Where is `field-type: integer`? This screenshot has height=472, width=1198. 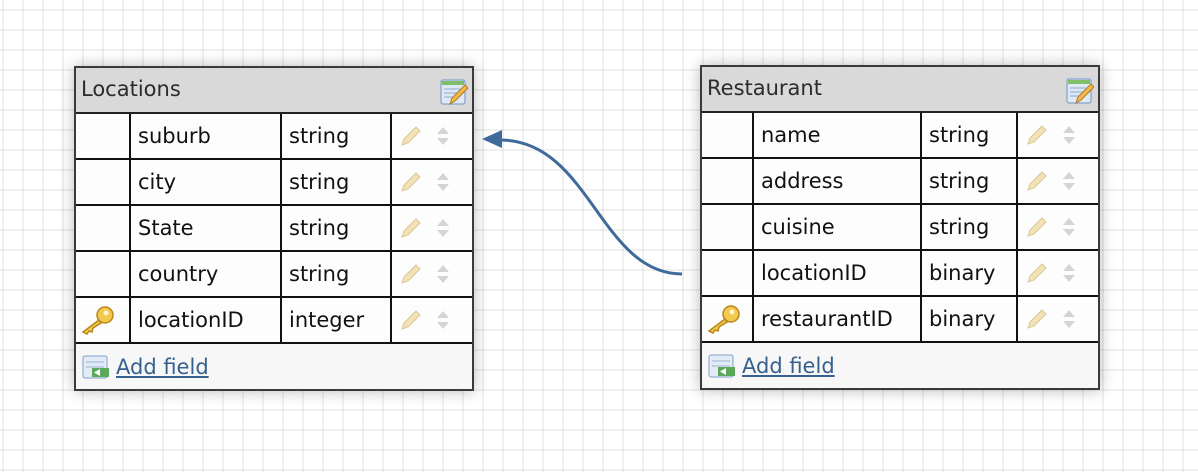
field-type: integer is located at coordinates (337, 320).